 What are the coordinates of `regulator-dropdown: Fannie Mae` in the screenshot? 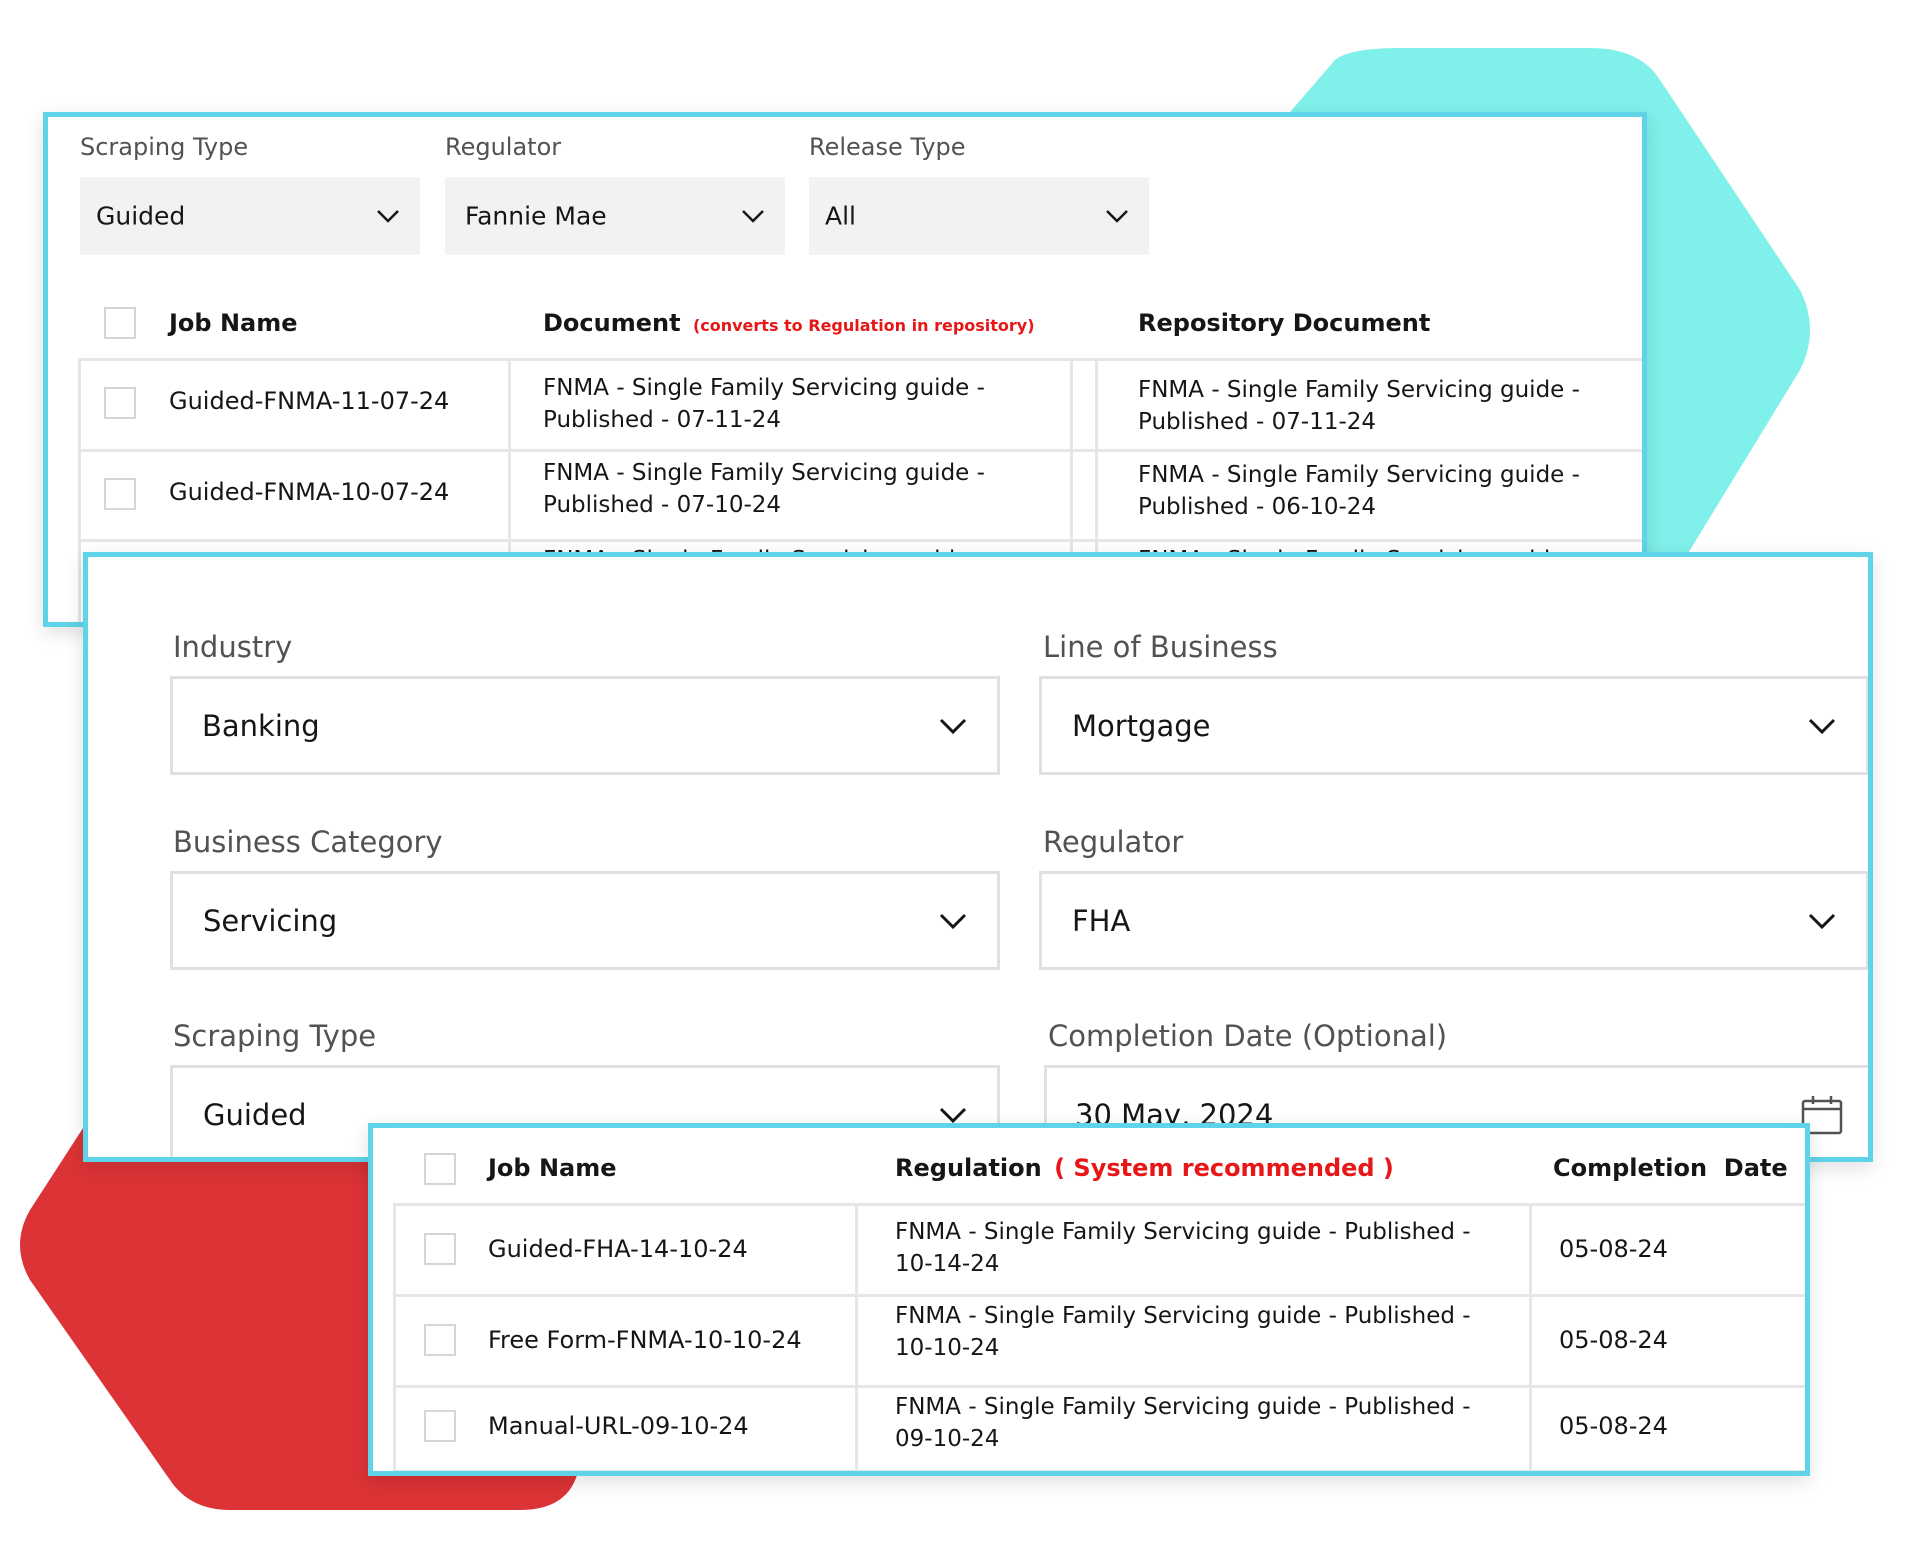 It's located at (615, 216).